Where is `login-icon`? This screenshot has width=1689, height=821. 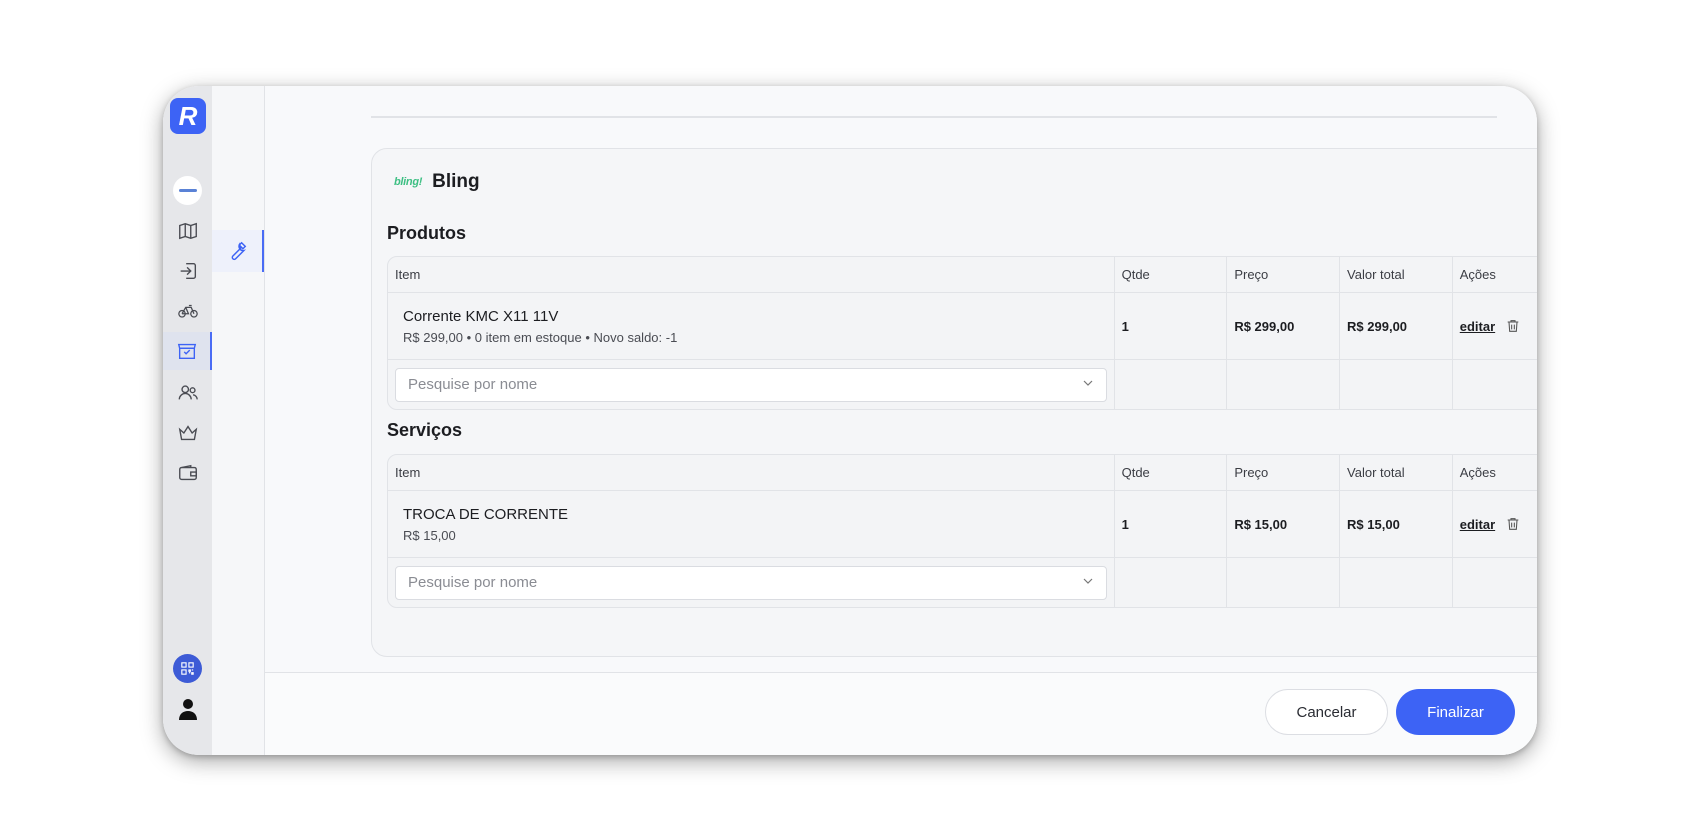
login-icon is located at coordinates (187, 271).